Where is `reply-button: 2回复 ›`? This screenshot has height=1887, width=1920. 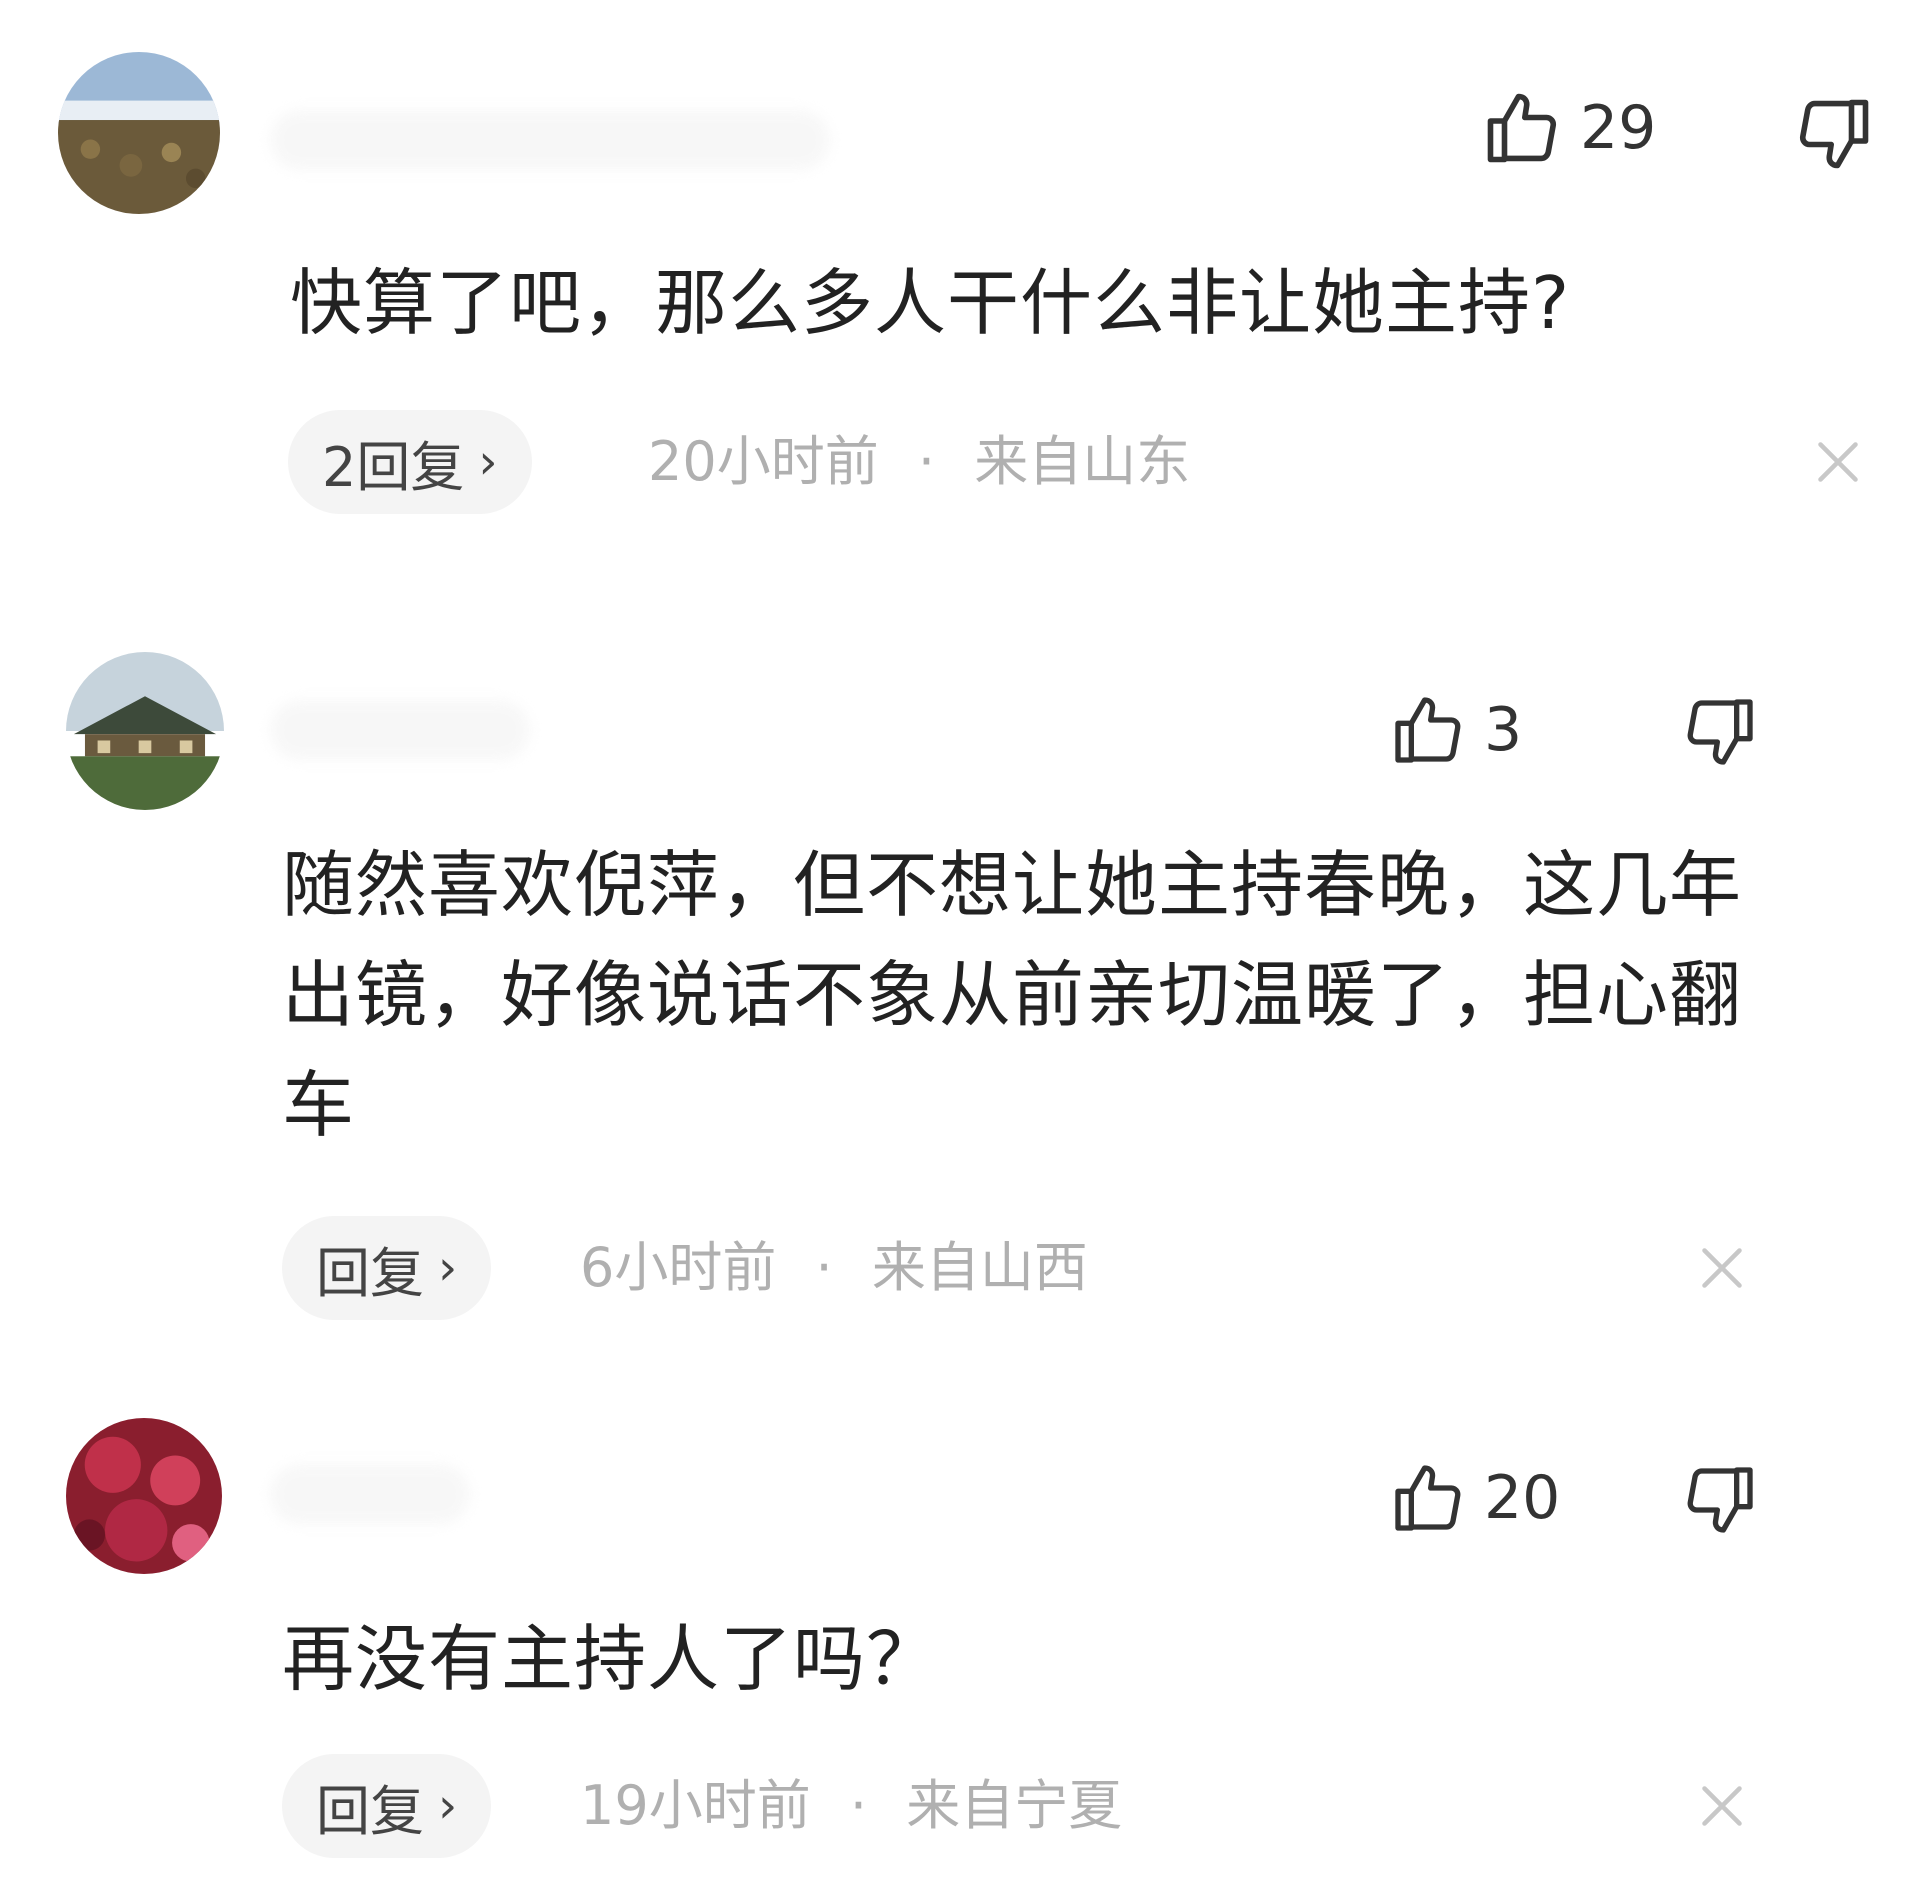 reply-button: 2回复 › is located at coordinates (410, 462).